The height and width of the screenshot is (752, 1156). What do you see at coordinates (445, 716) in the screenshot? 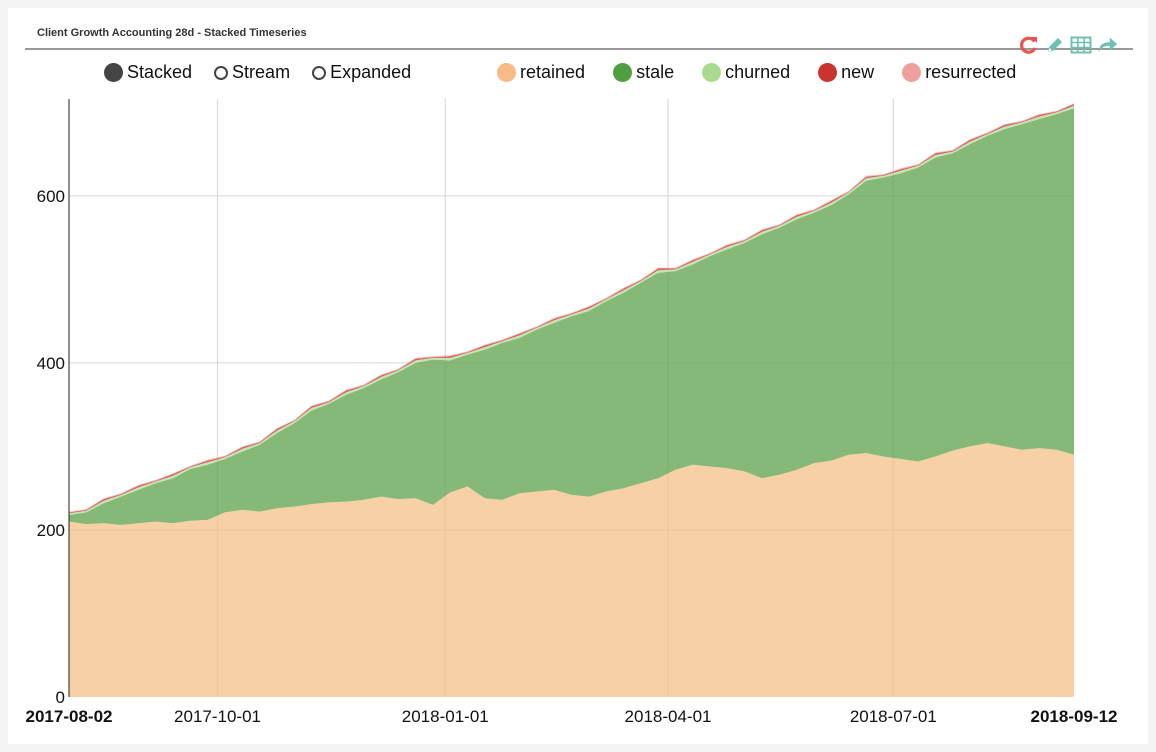
I see `x-tick-label: 2018-01-01` at bounding box center [445, 716].